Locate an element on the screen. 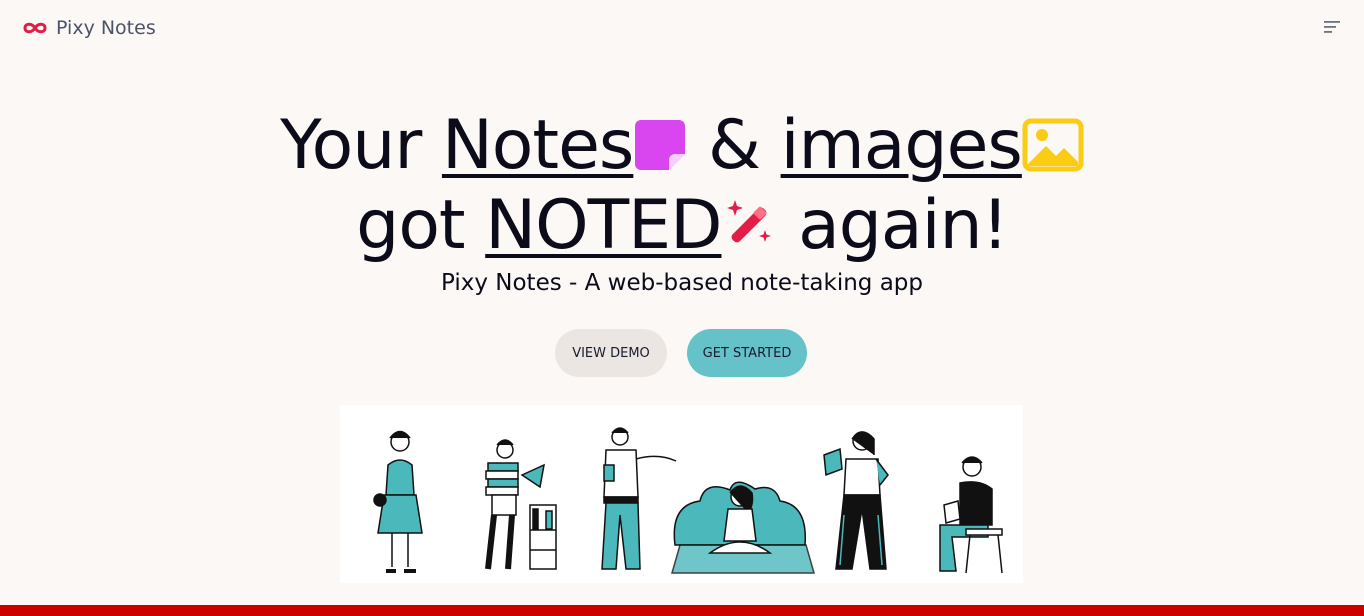  brand-name: Pixy Notes is located at coordinates (106, 28).